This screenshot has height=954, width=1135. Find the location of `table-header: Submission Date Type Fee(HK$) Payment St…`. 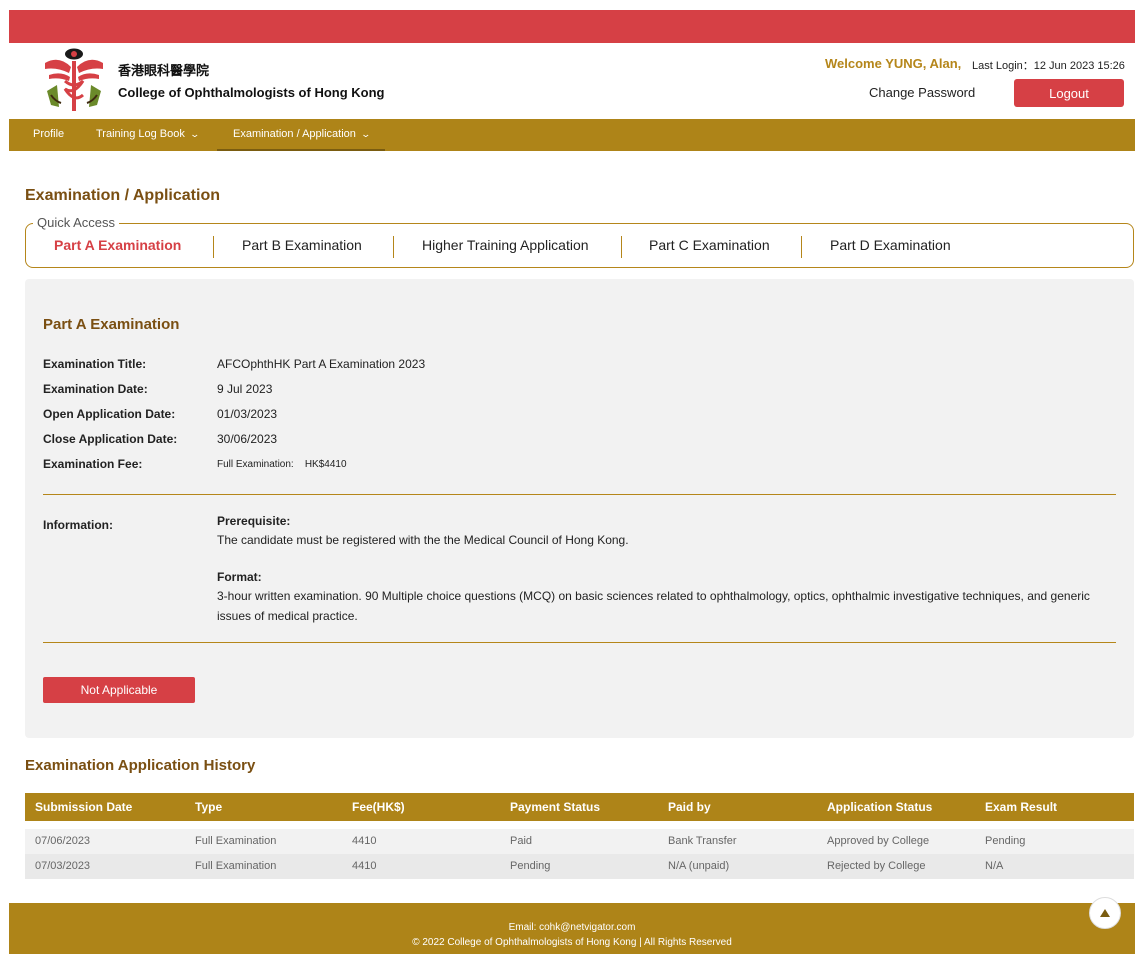

table-header: Submission Date Type Fee(HK$) Payment St… is located at coordinates (579, 807).